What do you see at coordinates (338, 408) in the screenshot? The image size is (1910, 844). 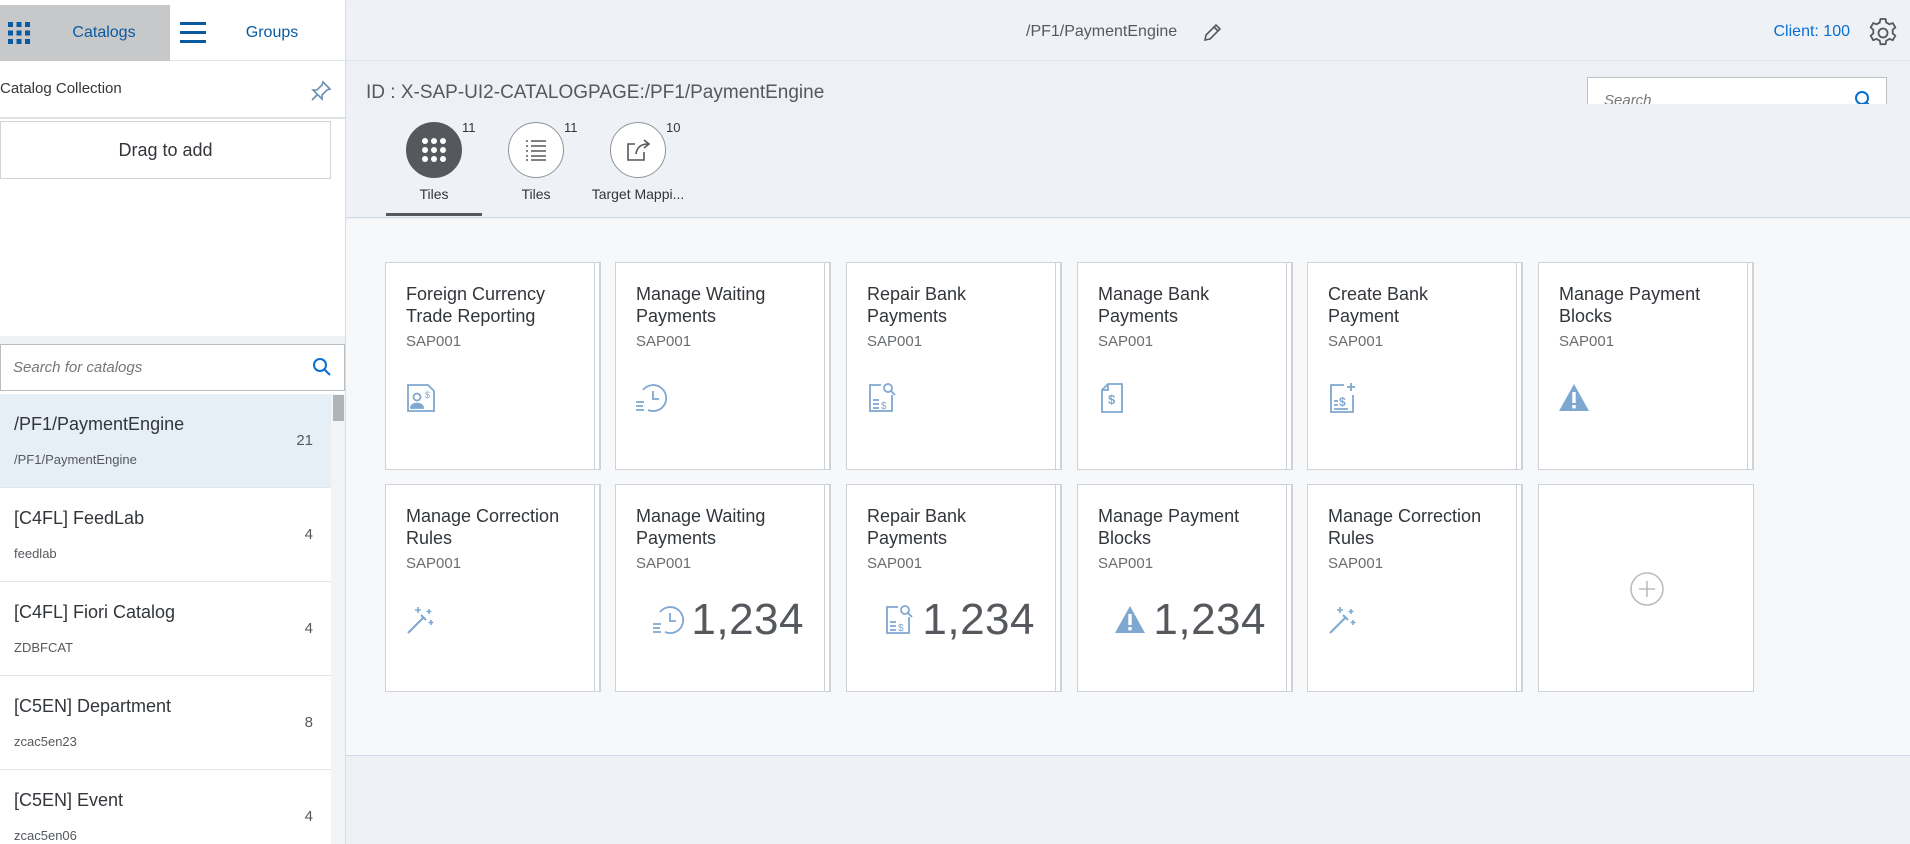 I see `scrollbar-thumb` at bounding box center [338, 408].